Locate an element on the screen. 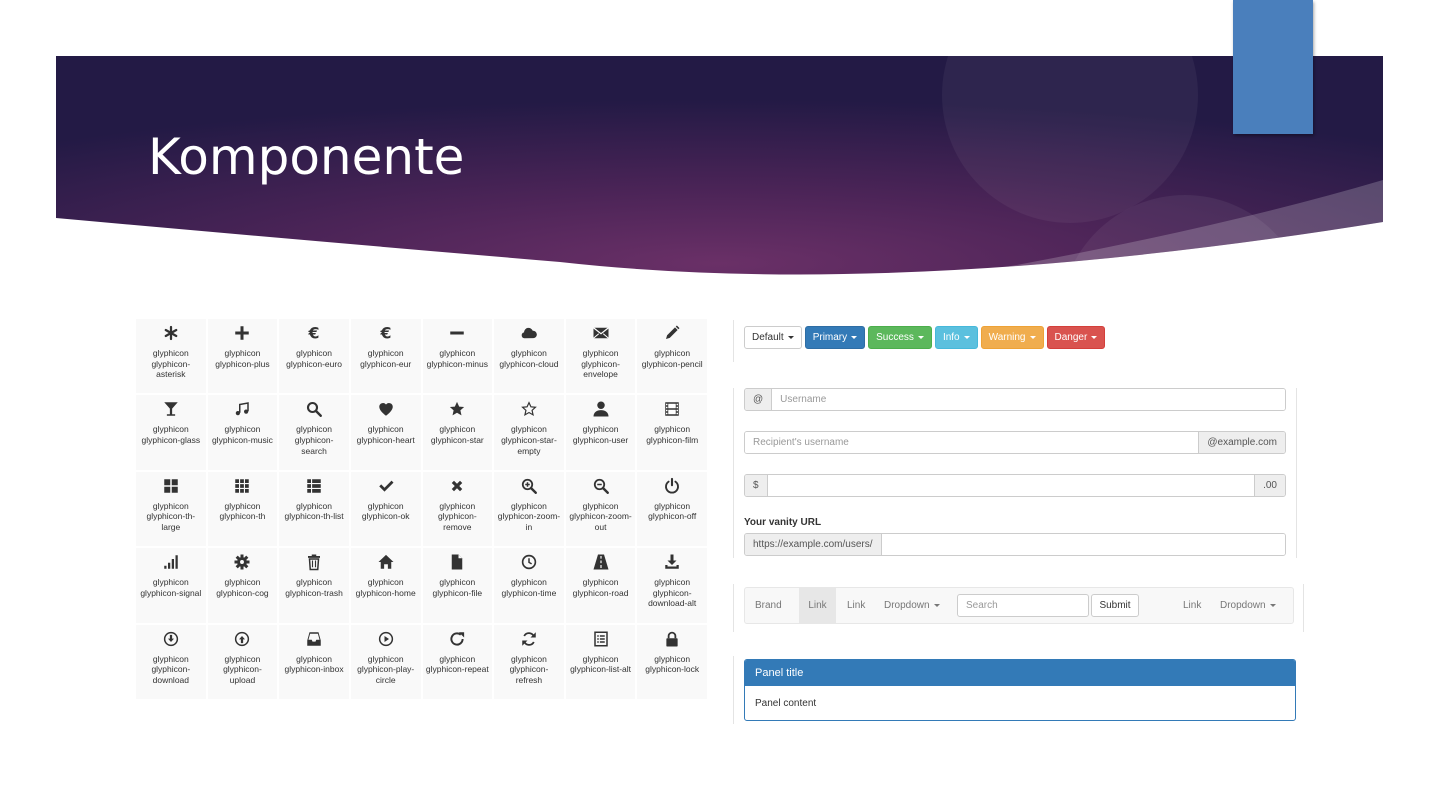 Image resolution: width=1440 pixels, height=810 pixels. glyph-cell: glyphicon glyphicon-user is located at coordinates (600, 432).